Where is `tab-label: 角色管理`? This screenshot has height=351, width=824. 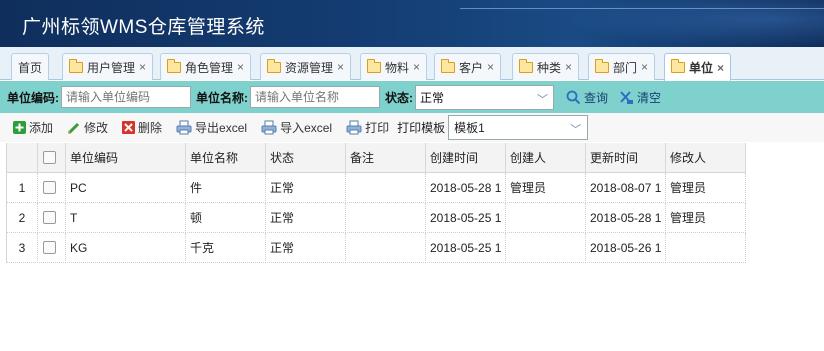 tab-label: 角色管理 is located at coordinates (209, 67).